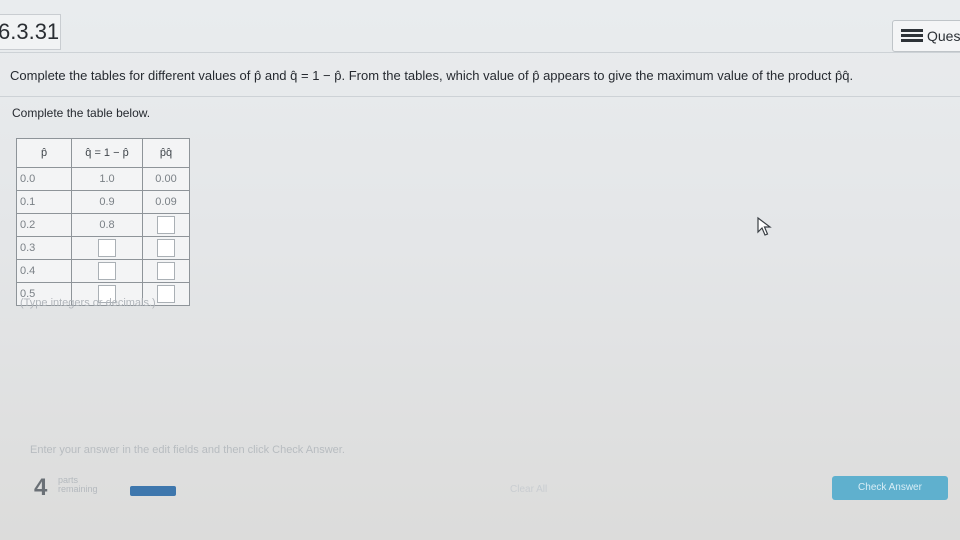 This screenshot has height=540, width=960. I want to click on p-value: 0.0, so click(44, 179).